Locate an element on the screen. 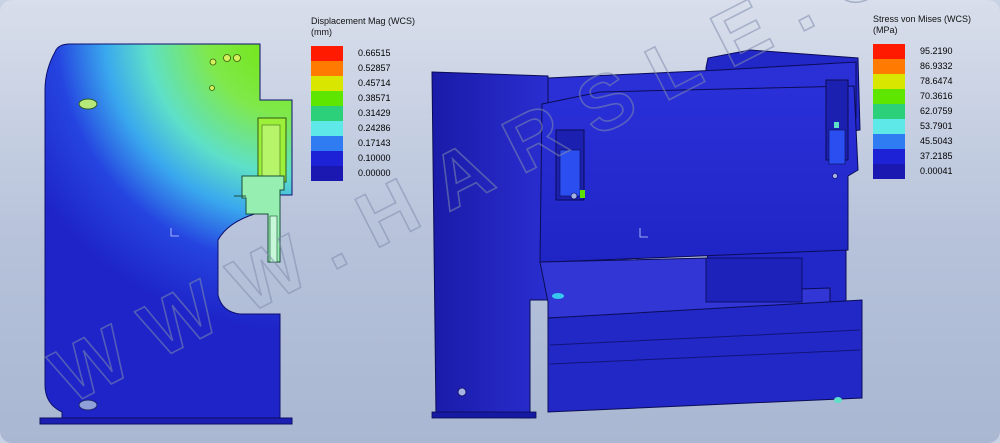 This screenshot has height=443, width=1000. scale-value: 78.6474 is located at coordinates (936, 81).